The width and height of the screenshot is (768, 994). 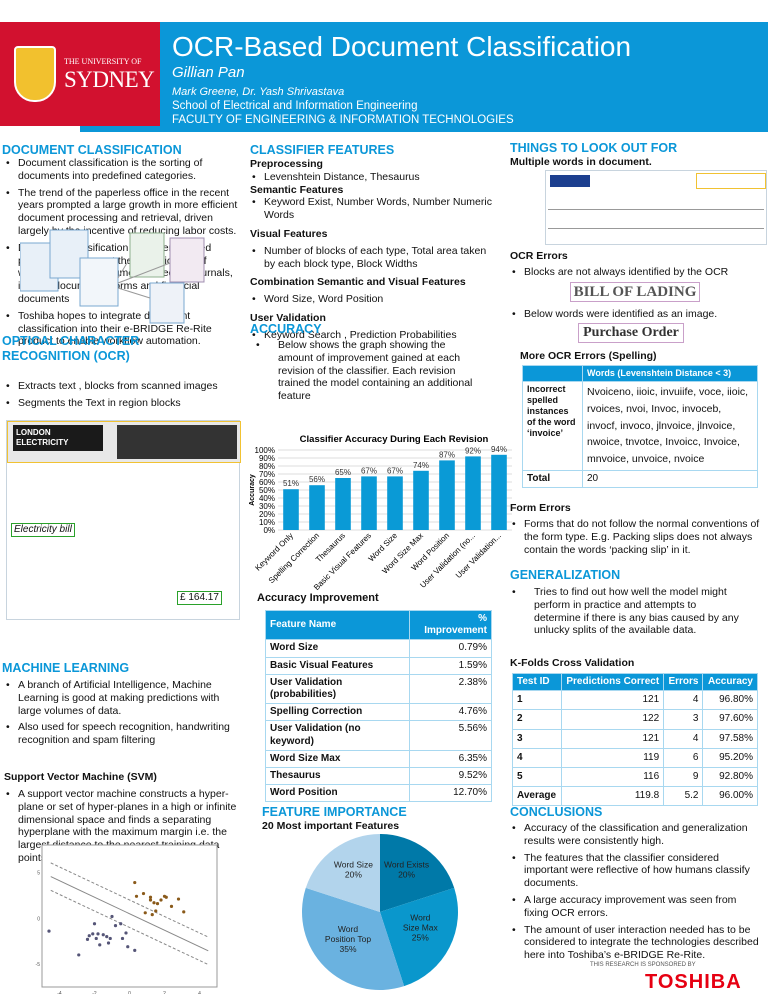 I want to click on kfold-cell: 92.80%, so click(x=730, y=777).